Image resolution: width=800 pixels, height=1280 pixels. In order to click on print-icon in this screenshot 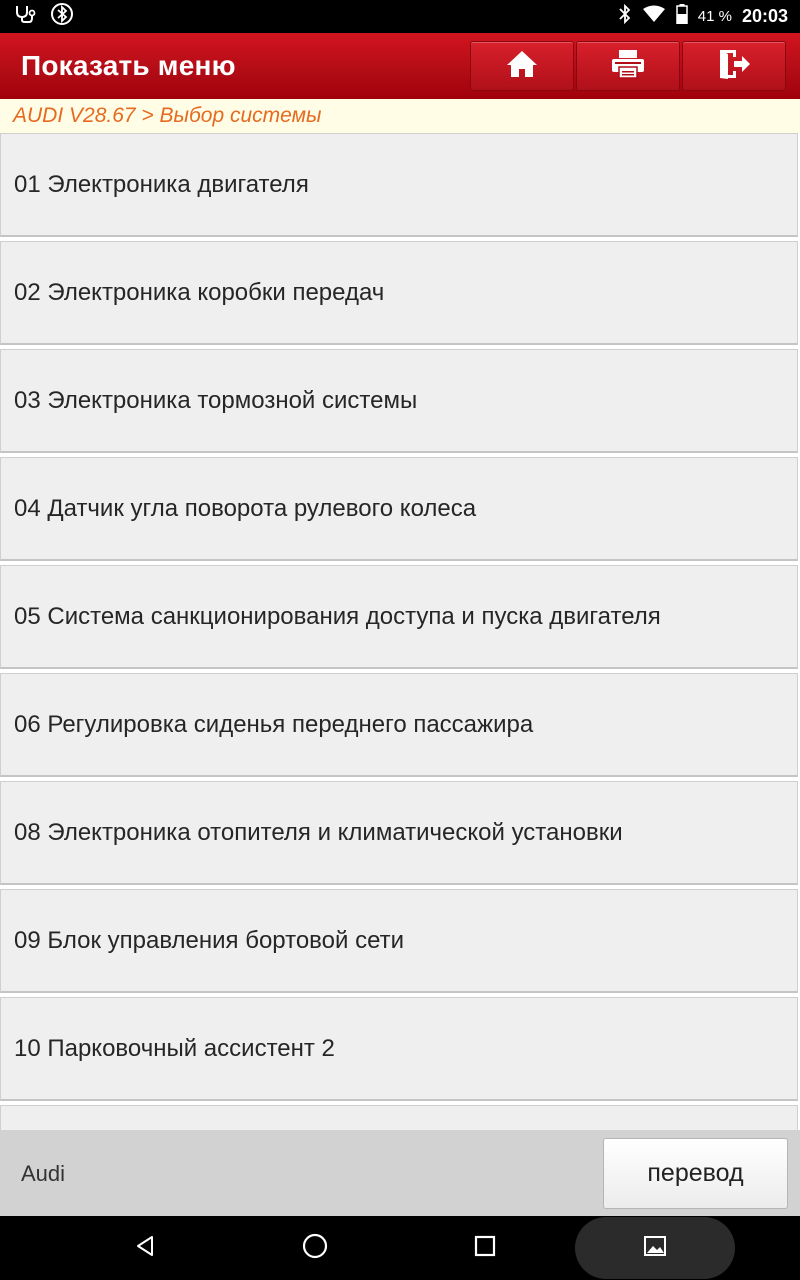, I will do `click(628, 66)`.